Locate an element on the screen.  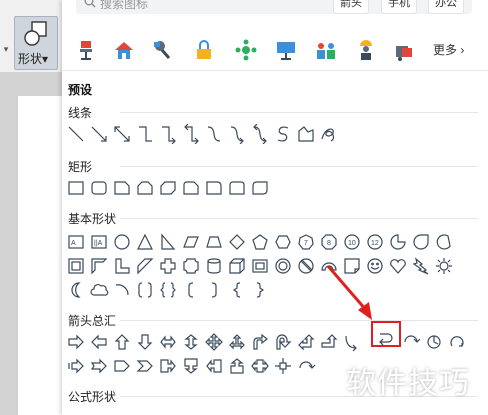
shape-right-arrow is located at coordinates (76, 342).